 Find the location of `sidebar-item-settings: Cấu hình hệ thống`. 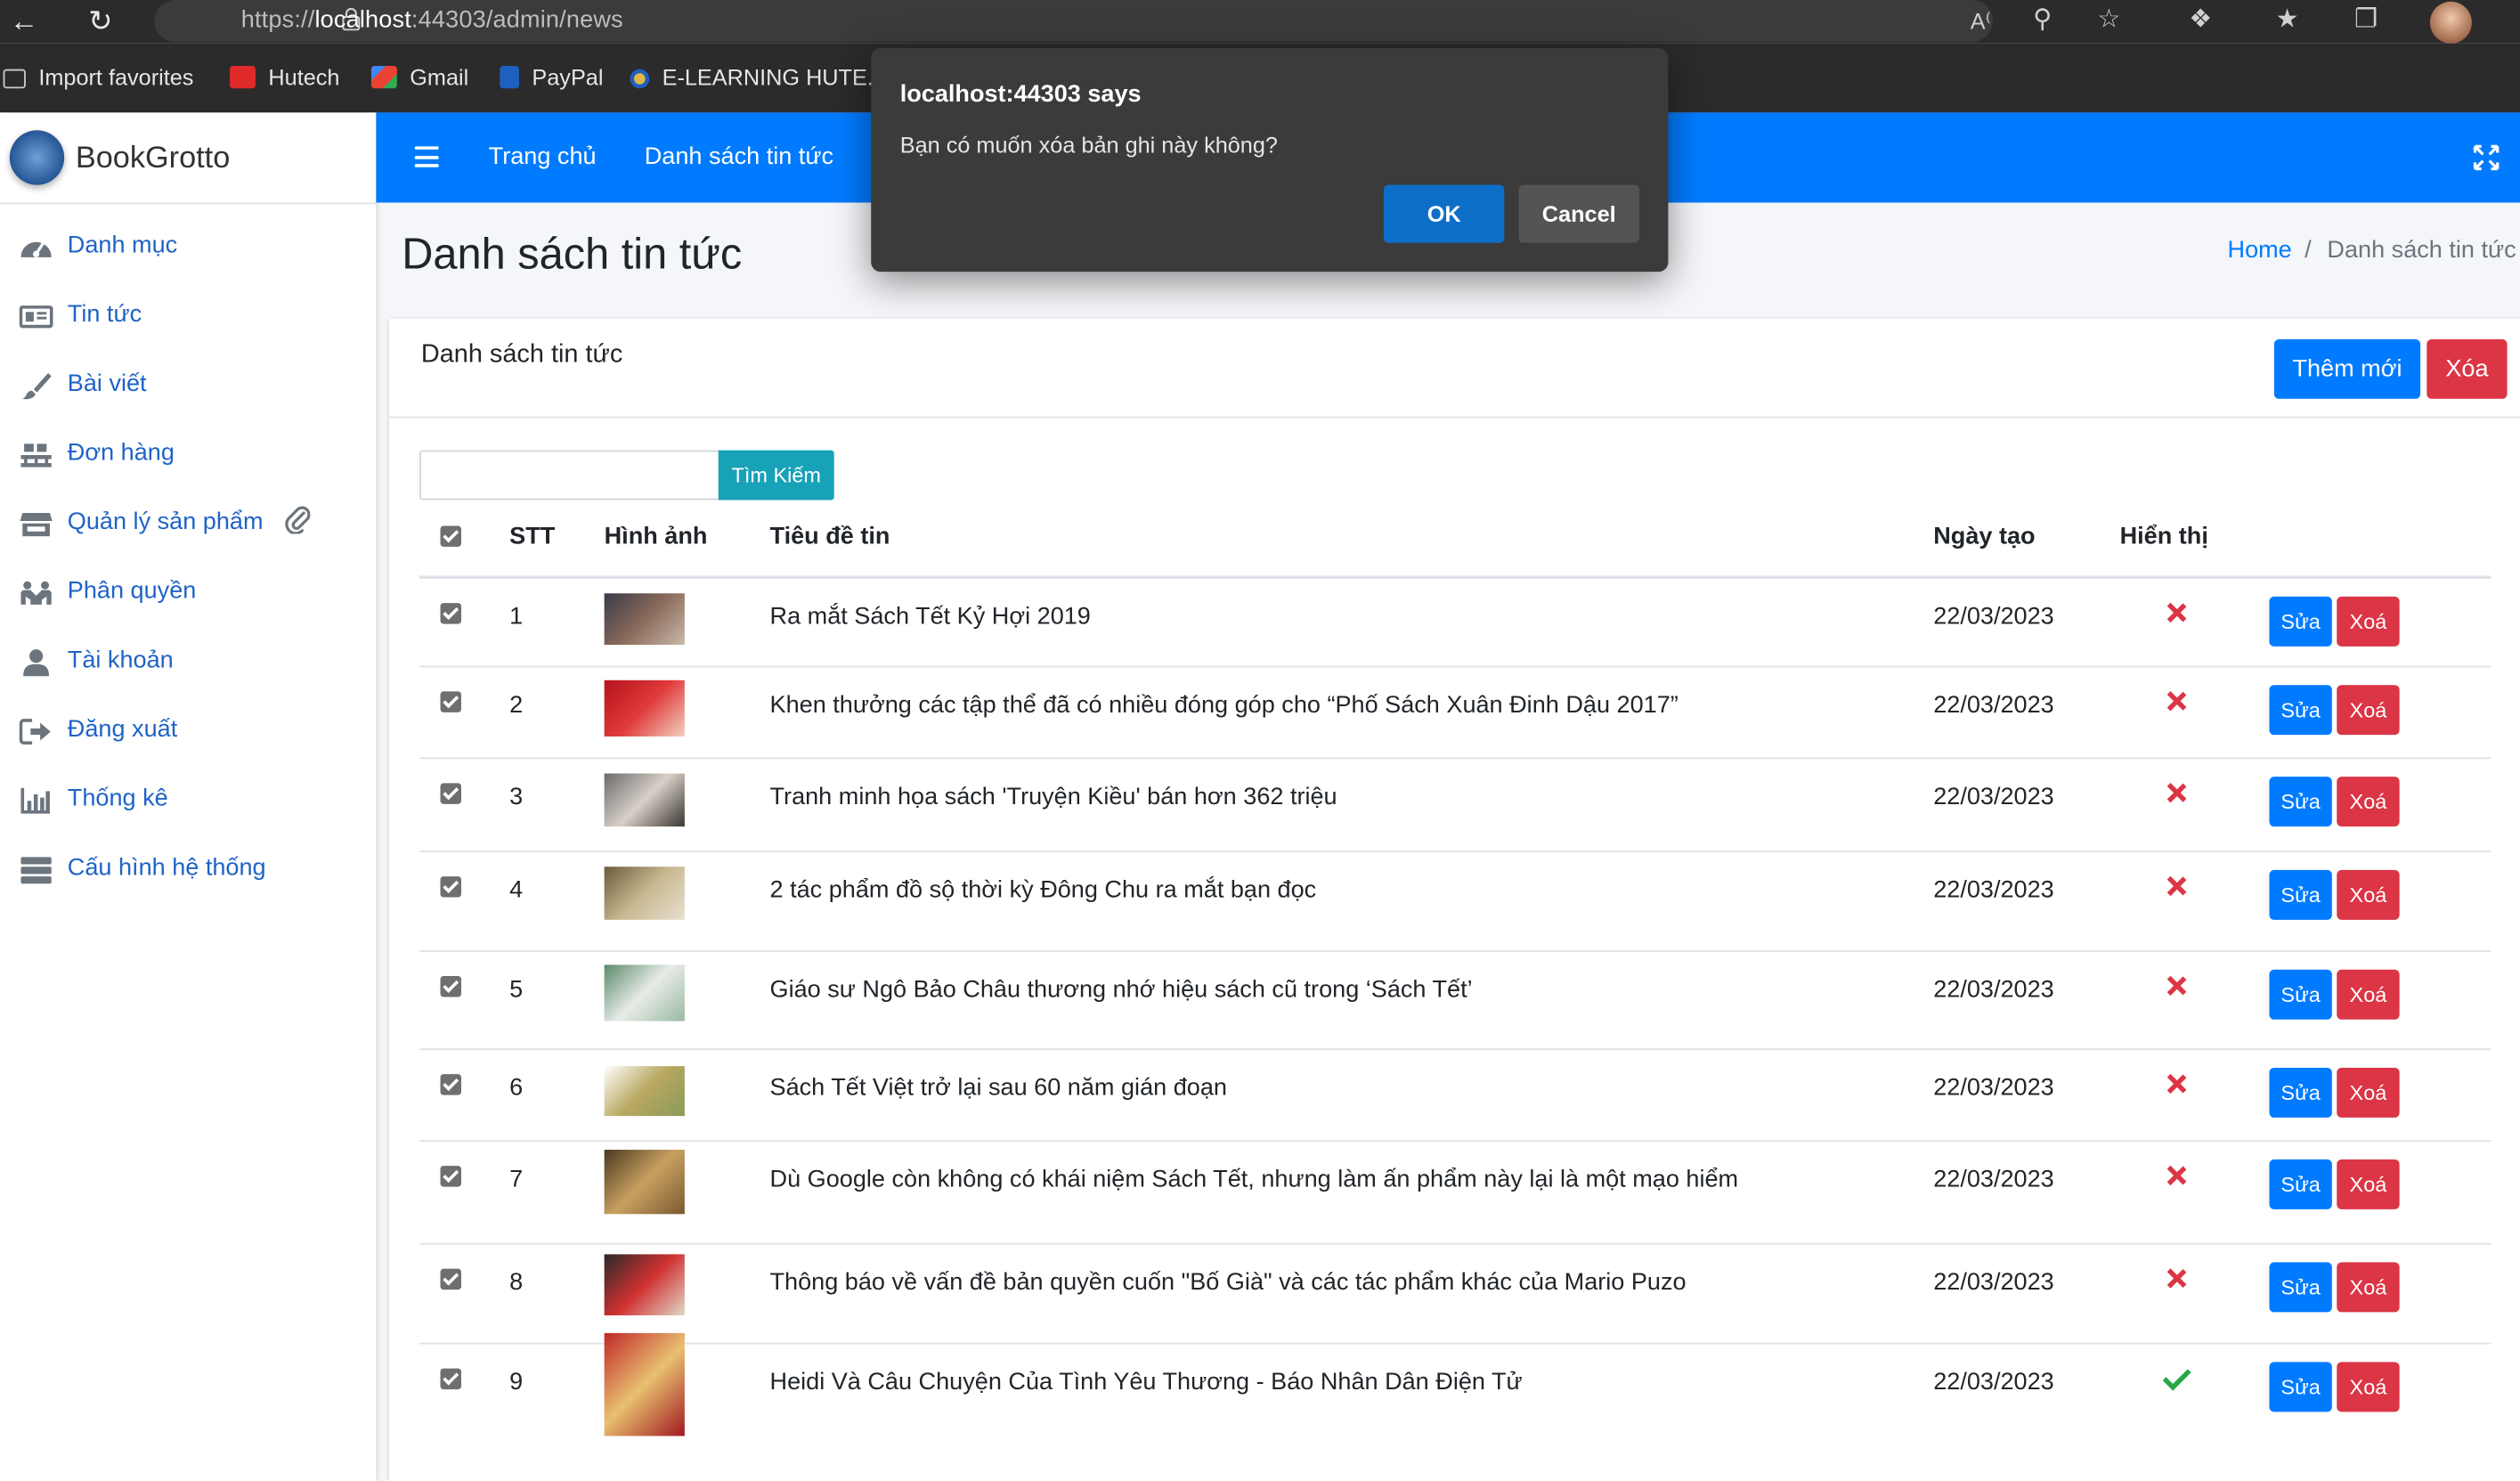

sidebar-item-settings: Cấu hình hệ thống is located at coordinates (188, 871).